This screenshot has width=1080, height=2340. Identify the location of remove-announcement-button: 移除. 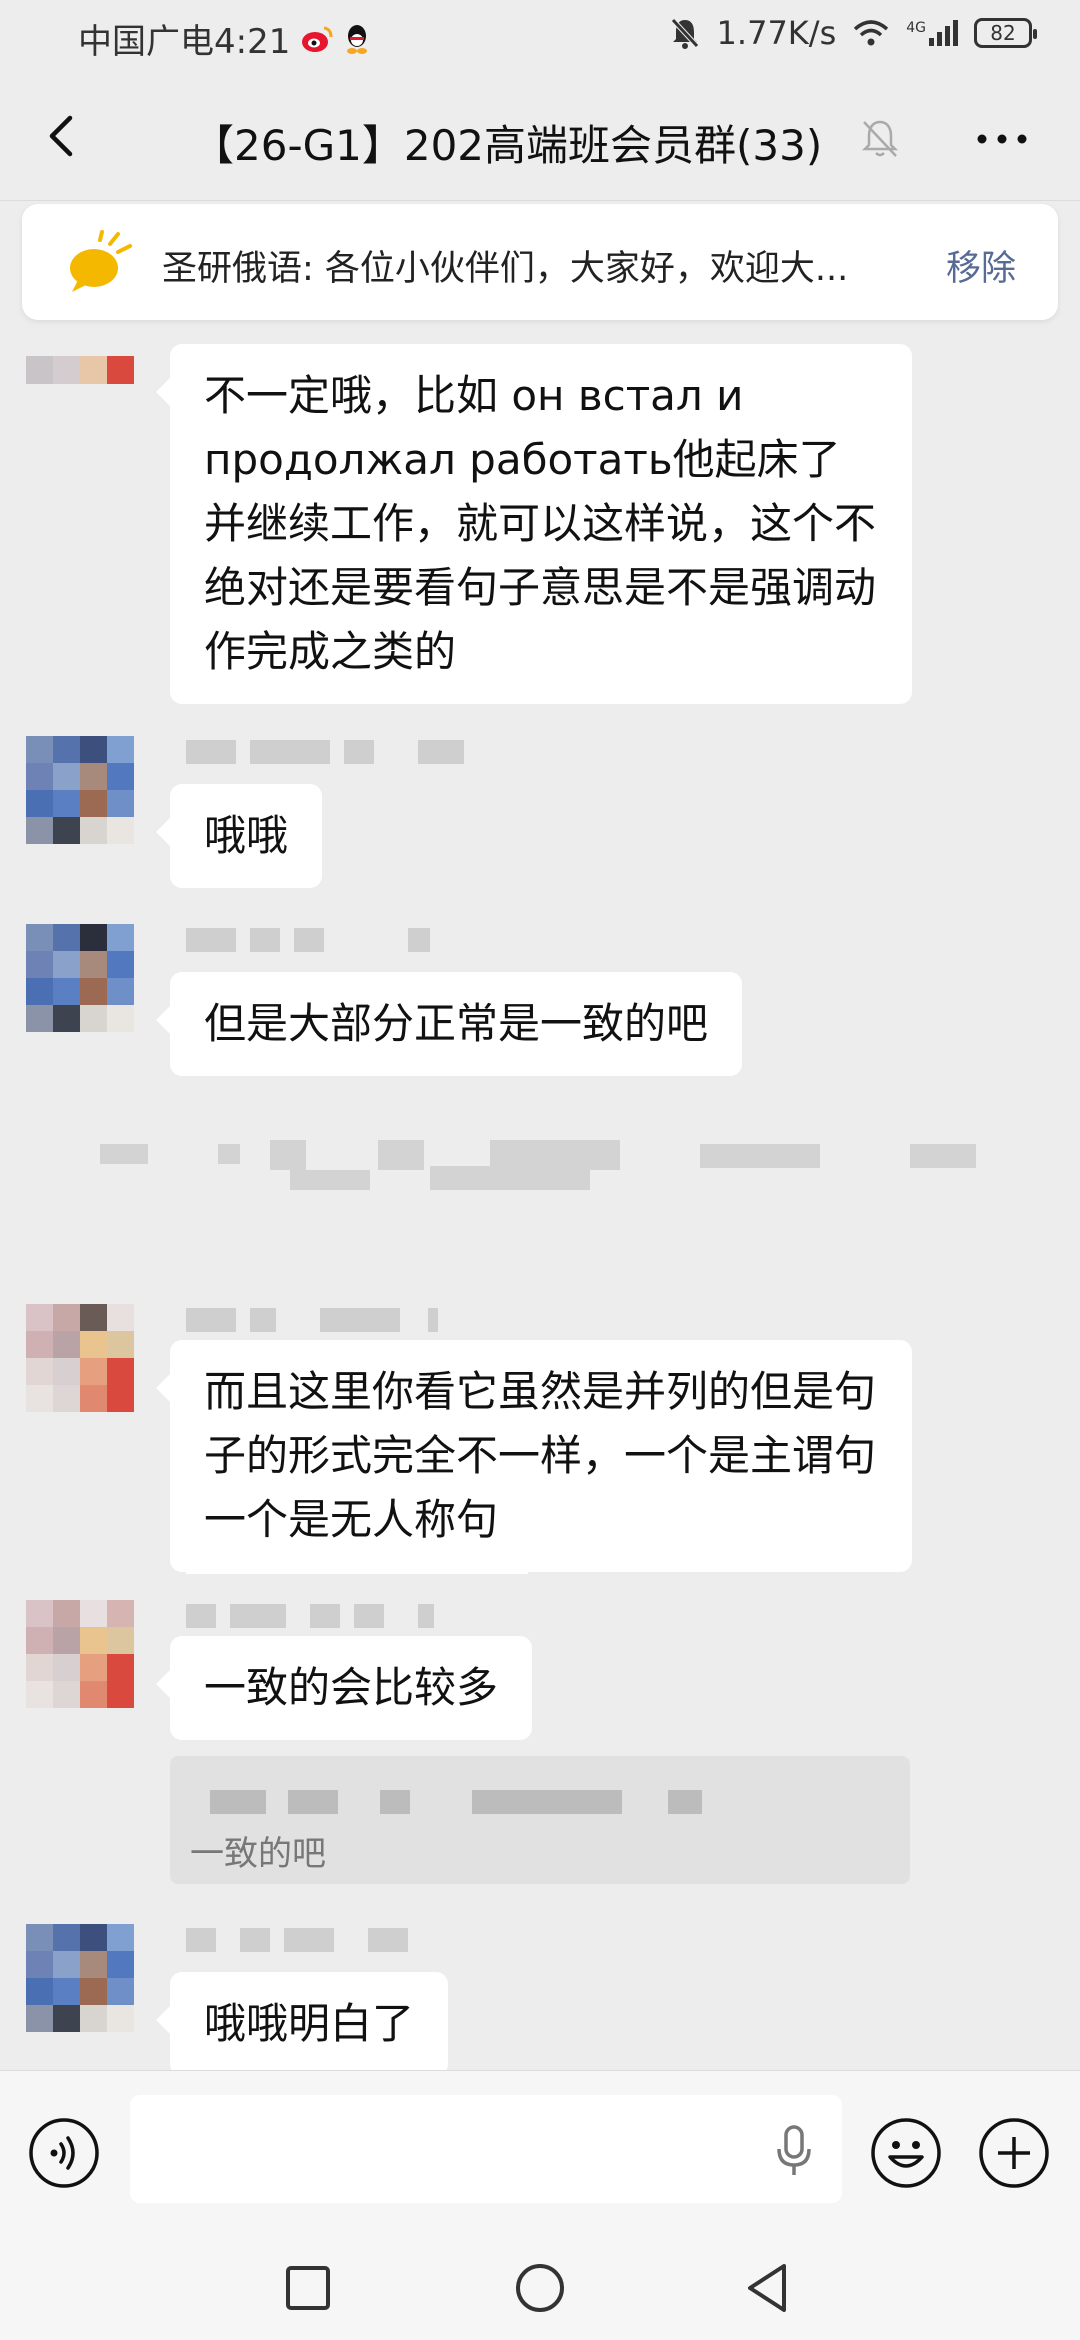
(981, 265).